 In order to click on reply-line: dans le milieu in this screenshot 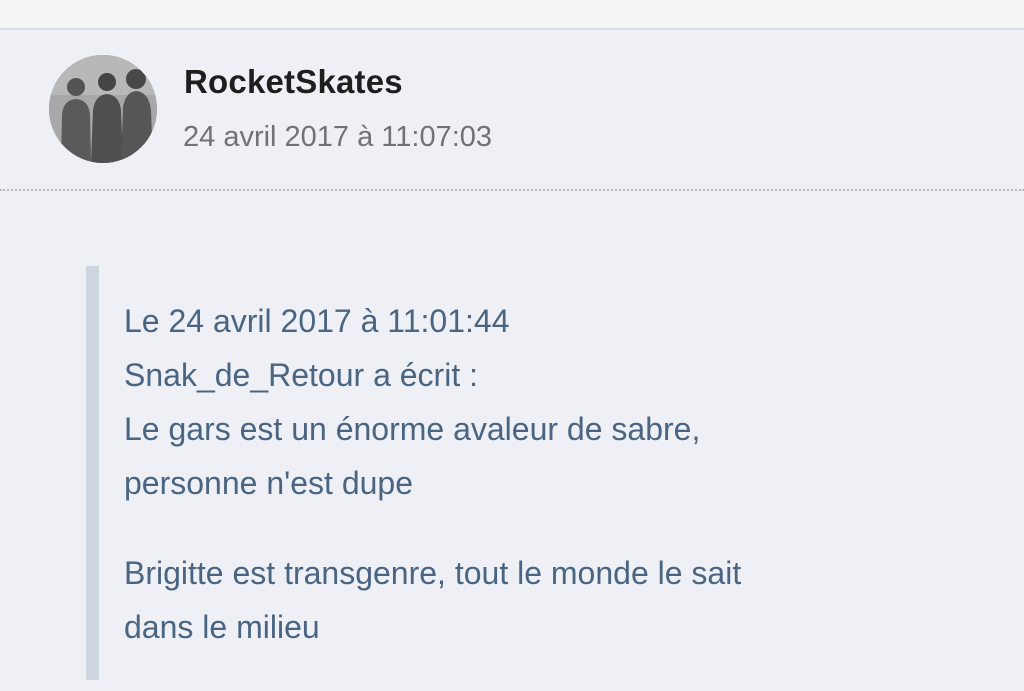, I will do `click(222, 627)`.